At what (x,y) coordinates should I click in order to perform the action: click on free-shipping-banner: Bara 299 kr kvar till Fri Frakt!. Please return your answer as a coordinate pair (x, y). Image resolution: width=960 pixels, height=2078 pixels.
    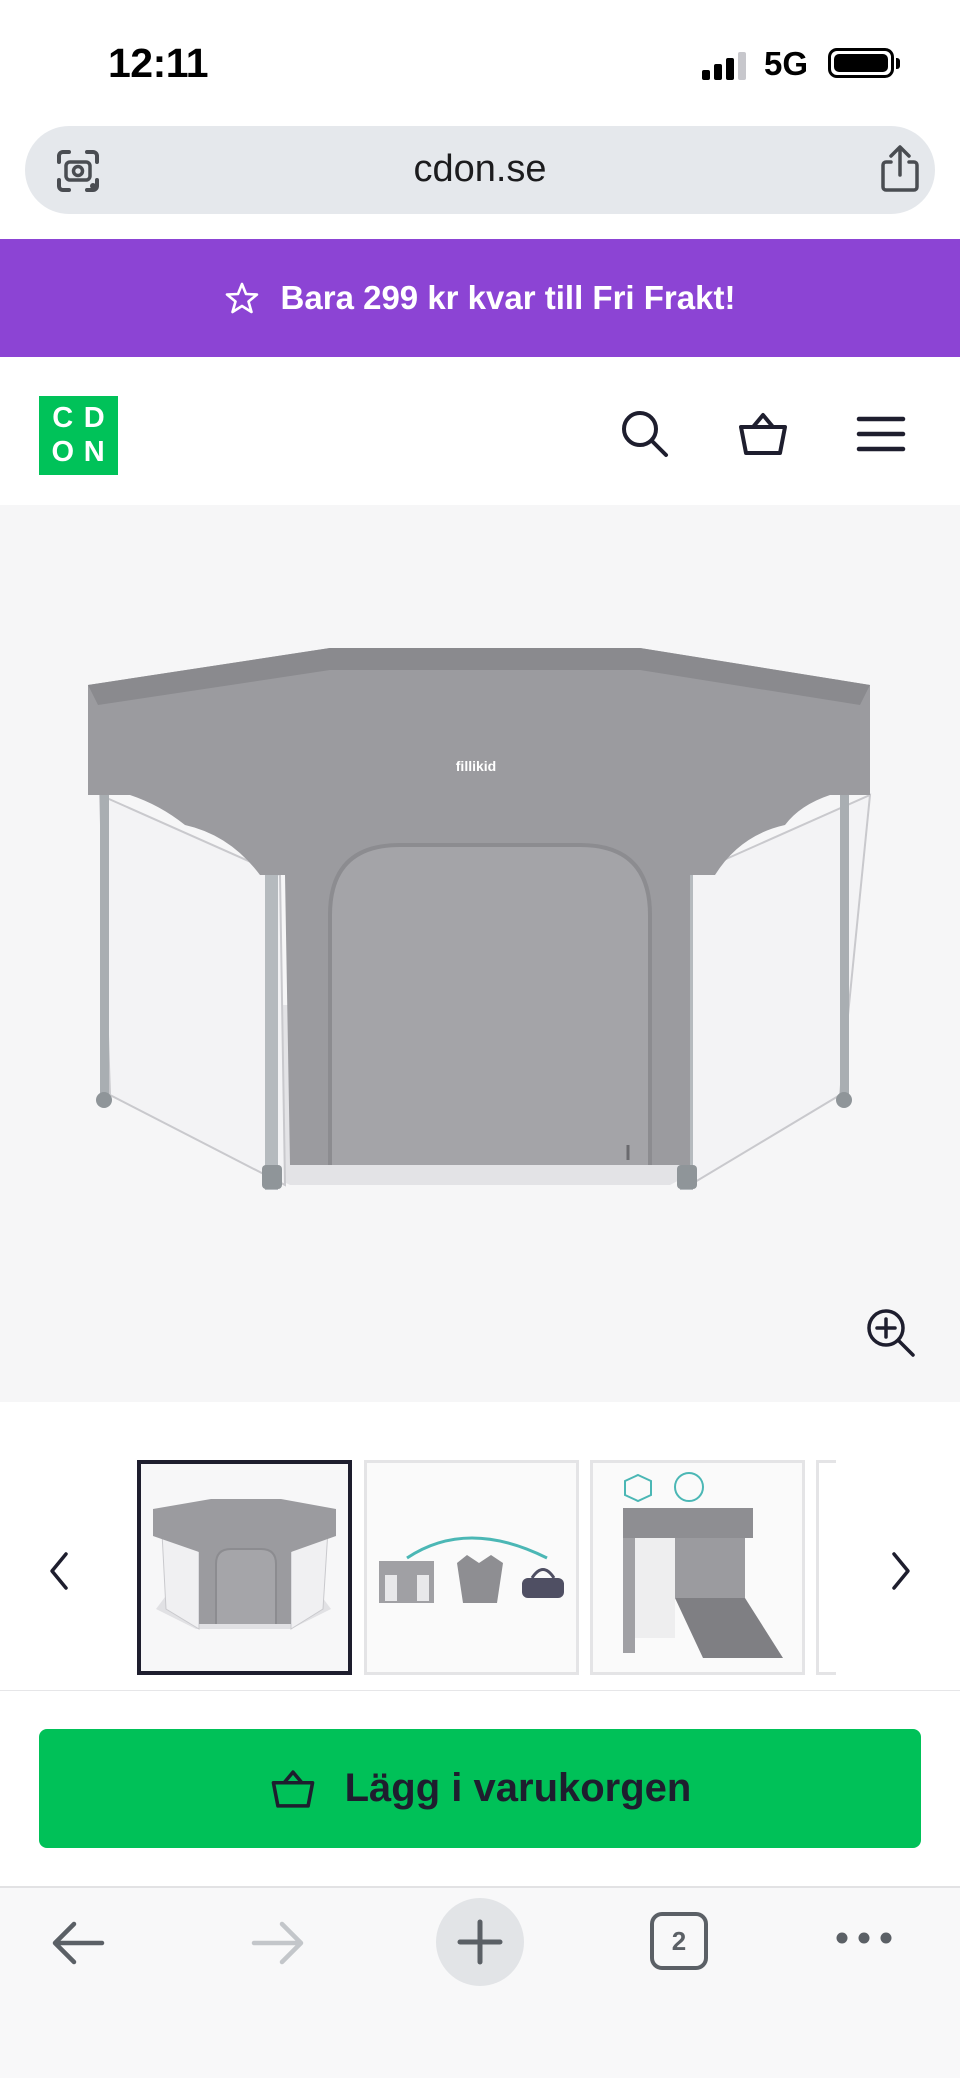
    Looking at the image, I should click on (480, 298).